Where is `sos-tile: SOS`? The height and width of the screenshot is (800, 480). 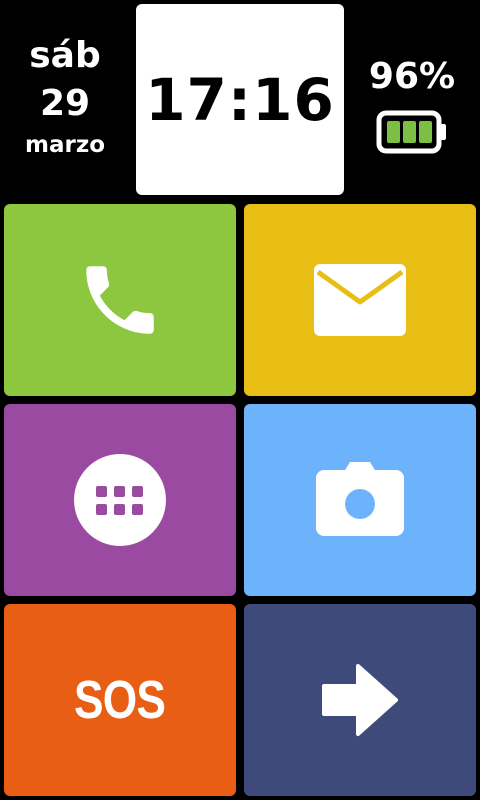 sos-tile: SOS is located at coordinates (120, 700).